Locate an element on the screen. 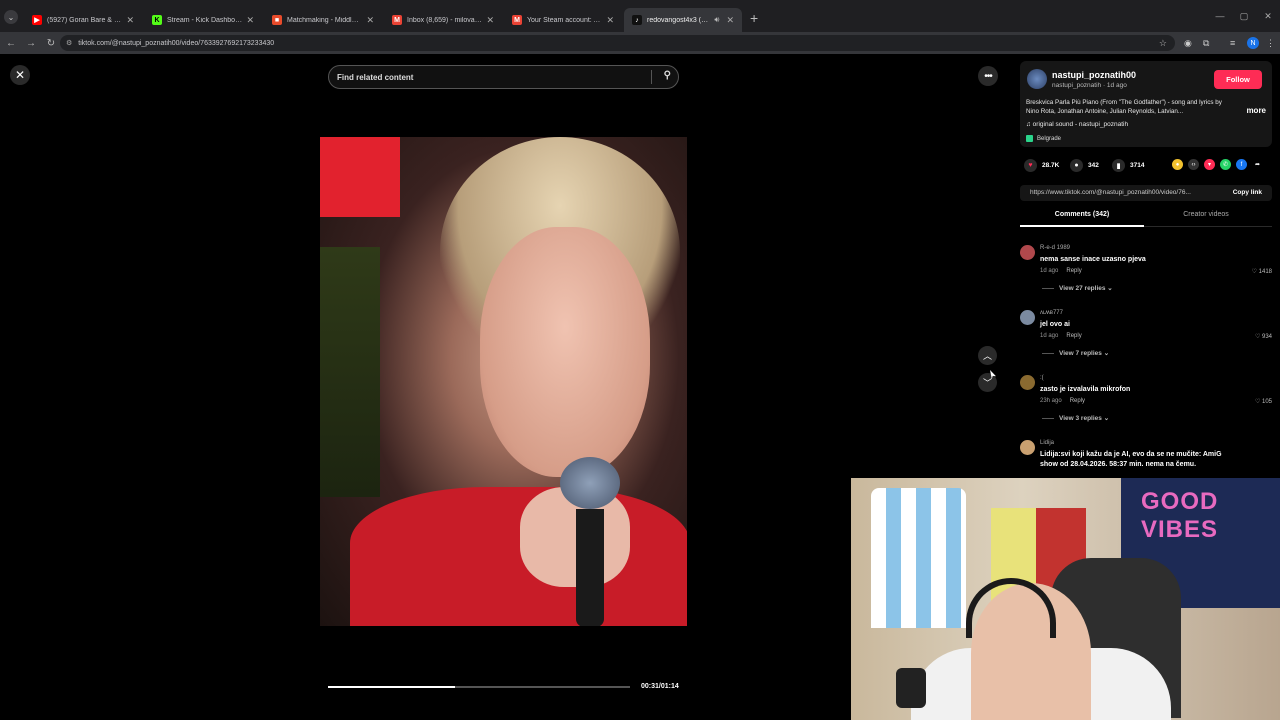  follow-button: Follow is located at coordinates (1238, 79).